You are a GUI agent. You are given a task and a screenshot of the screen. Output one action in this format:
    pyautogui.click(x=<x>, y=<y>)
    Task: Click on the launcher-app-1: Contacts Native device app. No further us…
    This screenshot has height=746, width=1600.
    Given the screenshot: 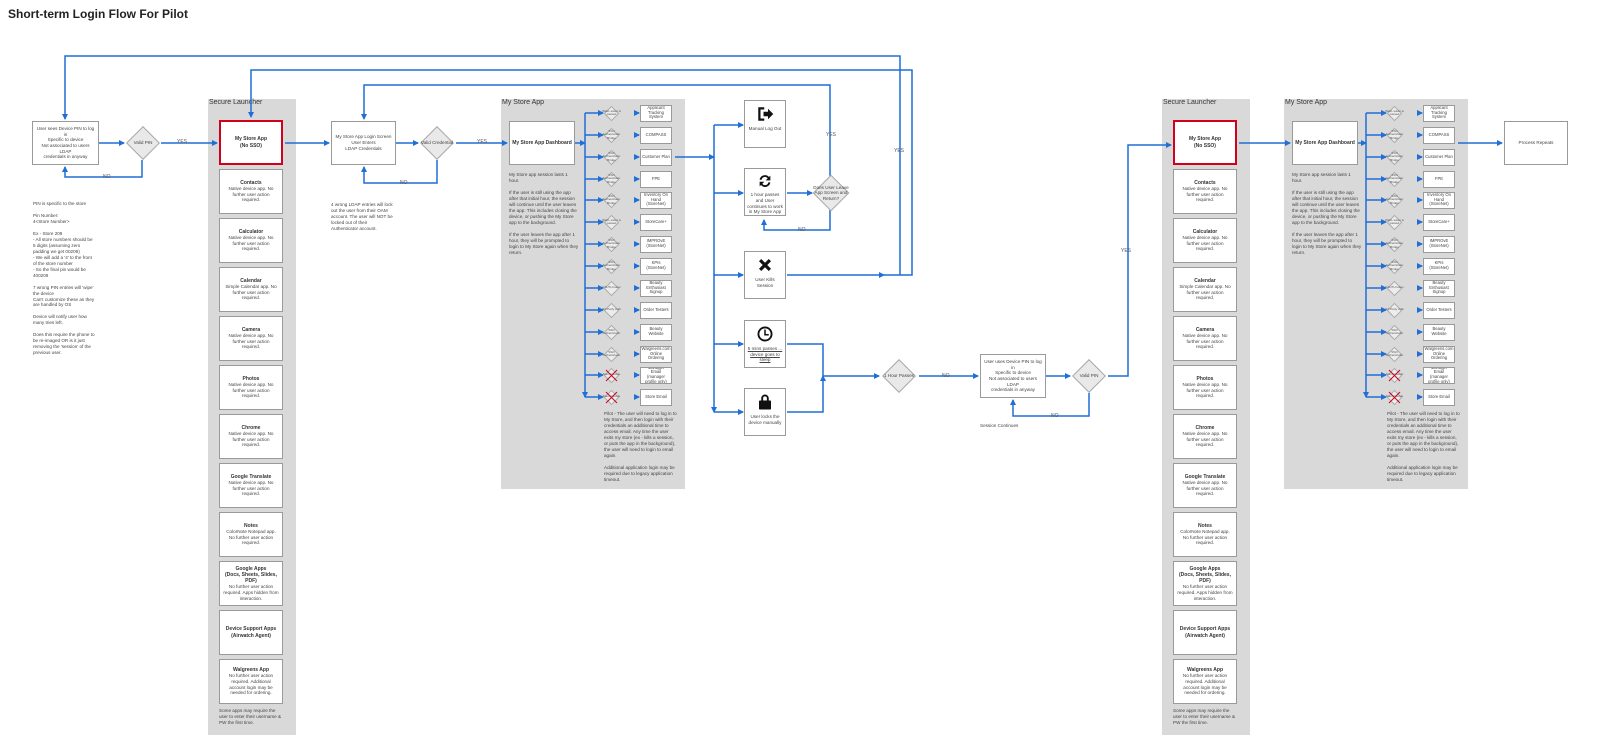 What is the action you would take?
    pyautogui.click(x=251, y=191)
    